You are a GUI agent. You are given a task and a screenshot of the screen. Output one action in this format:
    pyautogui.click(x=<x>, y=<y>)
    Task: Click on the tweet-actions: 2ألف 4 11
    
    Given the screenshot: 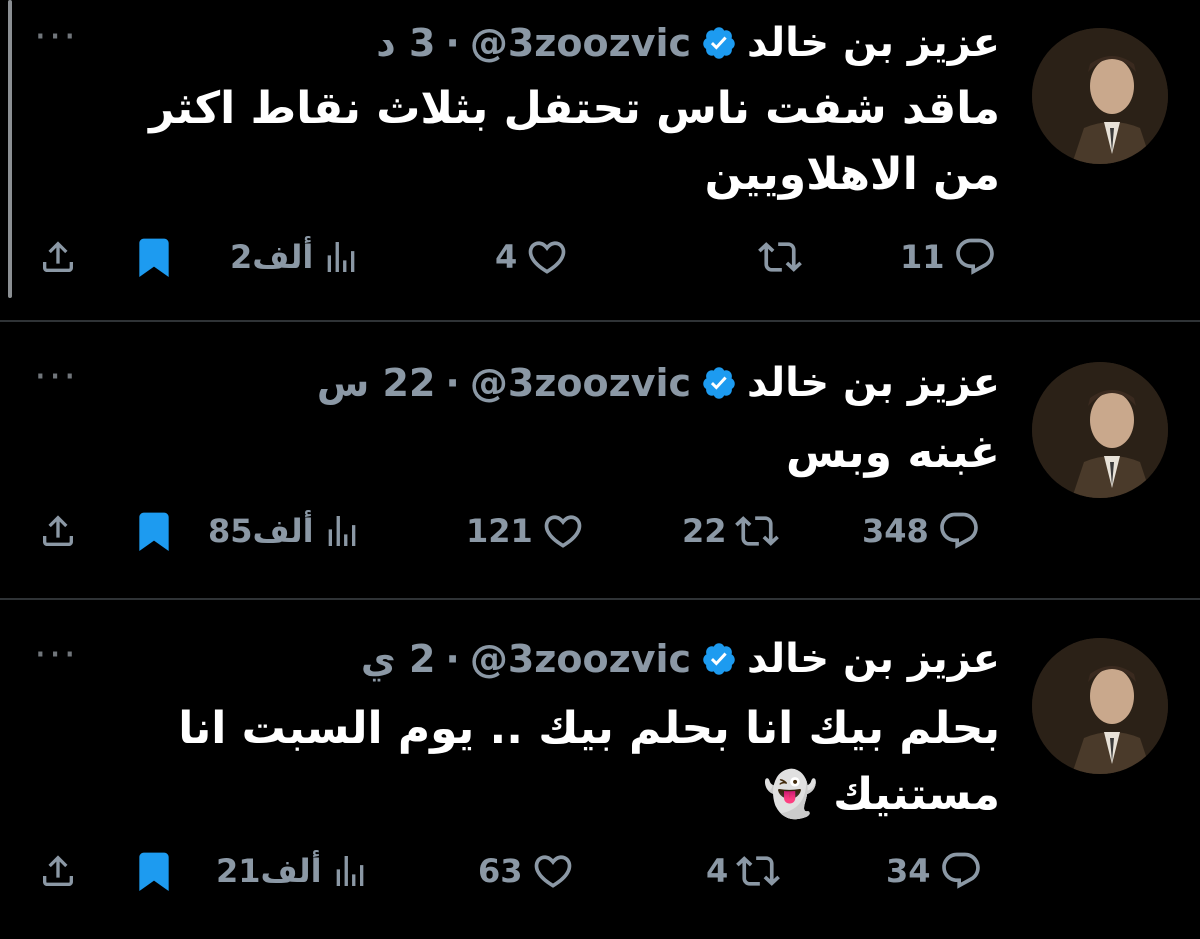 What is the action you would take?
    pyautogui.click(x=515, y=257)
    